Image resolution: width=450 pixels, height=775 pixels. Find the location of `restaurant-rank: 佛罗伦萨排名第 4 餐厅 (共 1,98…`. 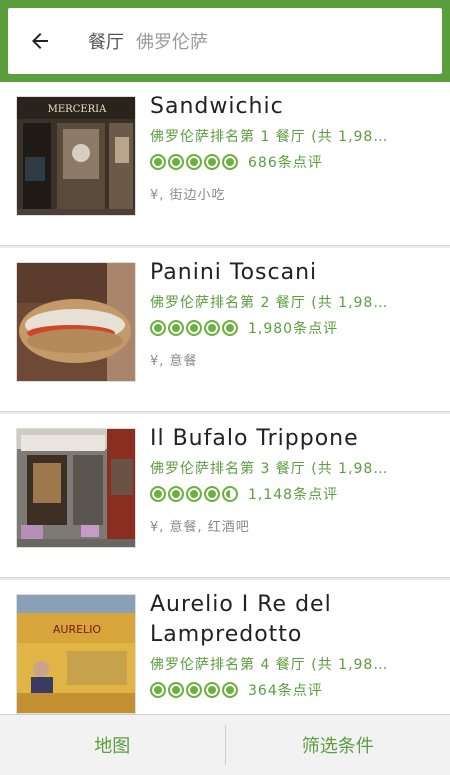

restaurant-rank: 佛罗伦萨排名第 4 餐厅 (共 1,98… is located at coordinates (269, 665).